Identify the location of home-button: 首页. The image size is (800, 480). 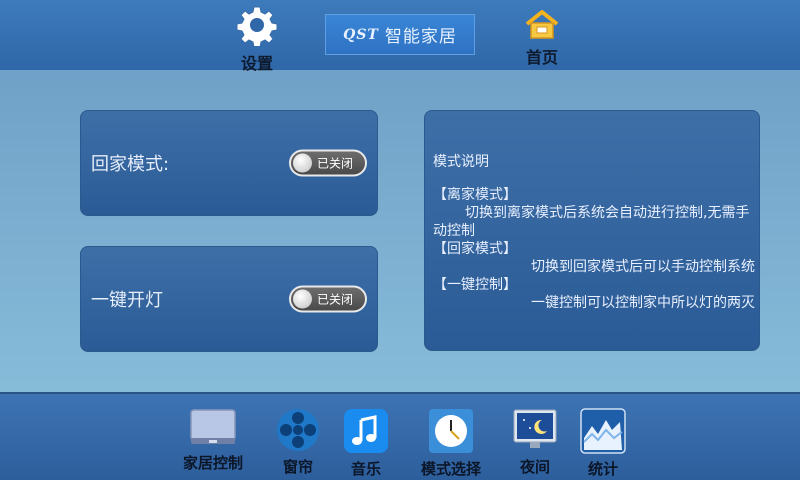
(542, 39).